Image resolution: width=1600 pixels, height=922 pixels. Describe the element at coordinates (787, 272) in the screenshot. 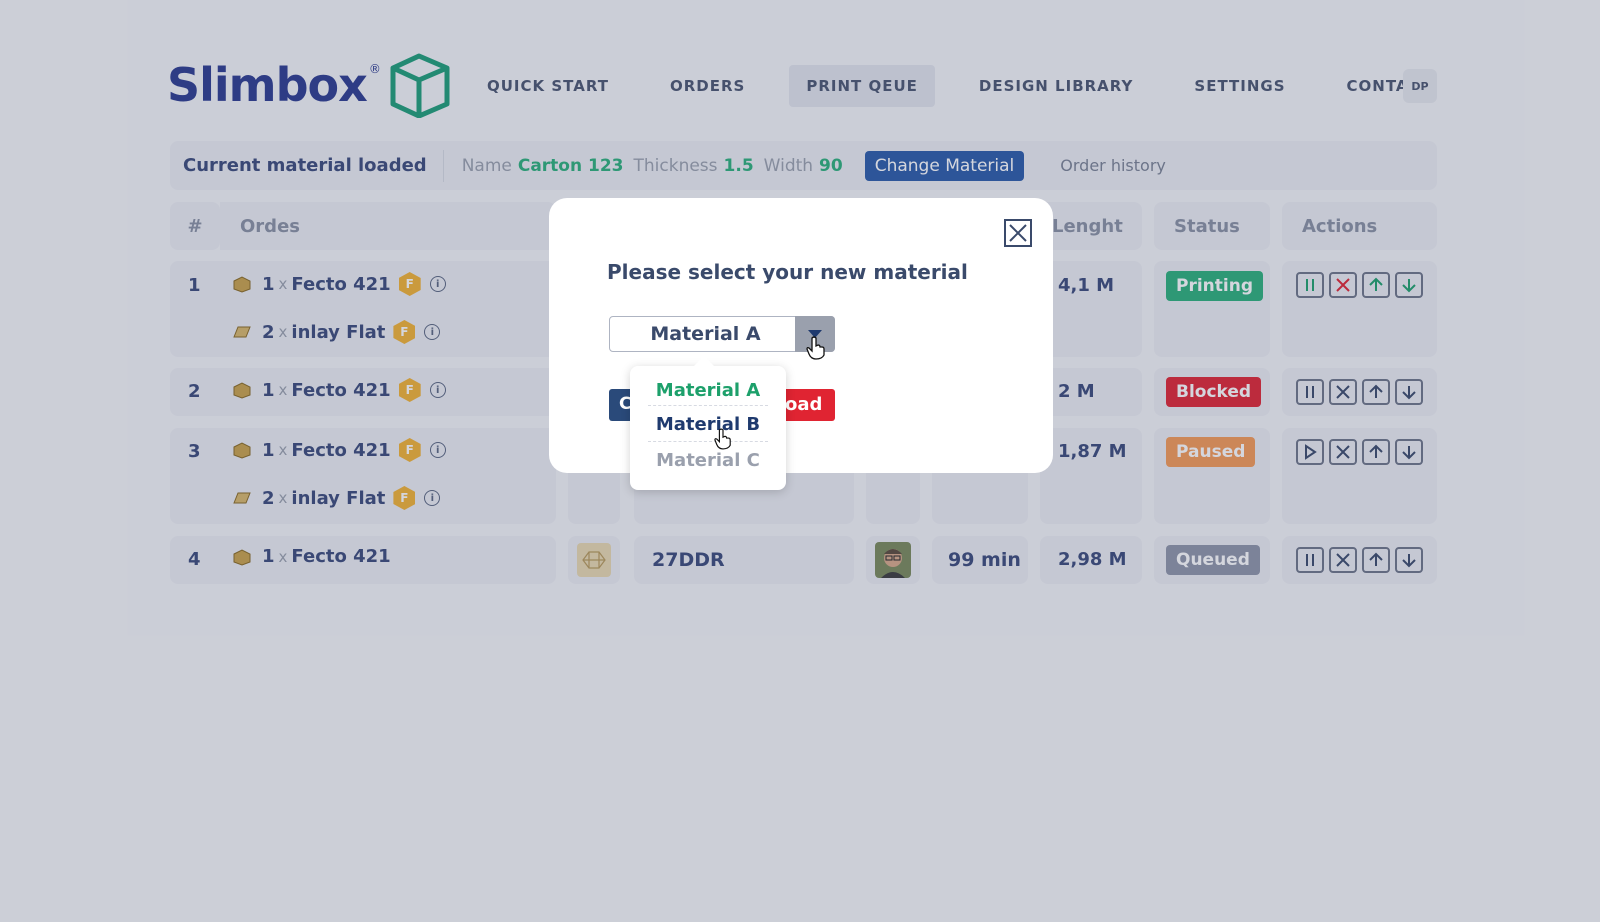

I see `modal-title: Please select your new material` at that location.